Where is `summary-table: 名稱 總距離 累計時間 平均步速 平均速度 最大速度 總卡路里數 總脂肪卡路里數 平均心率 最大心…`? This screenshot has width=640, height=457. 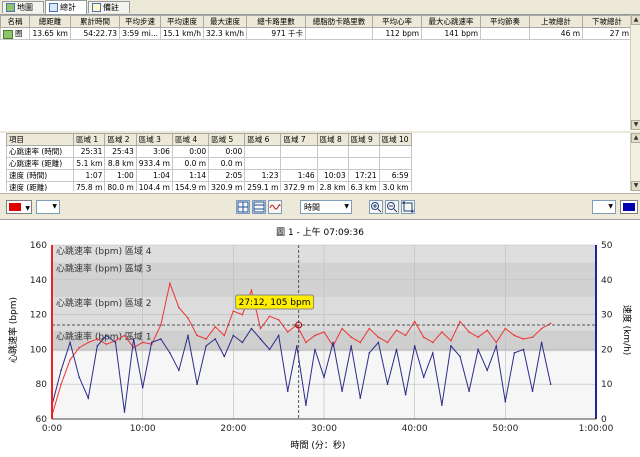 summary-table: 名稱 總距離 累計時間 平均步速 平均速度 最大速度 總卡路里數 總脂肪卡路里數 平均心率 最大心… is located at coordinates (315, 27).